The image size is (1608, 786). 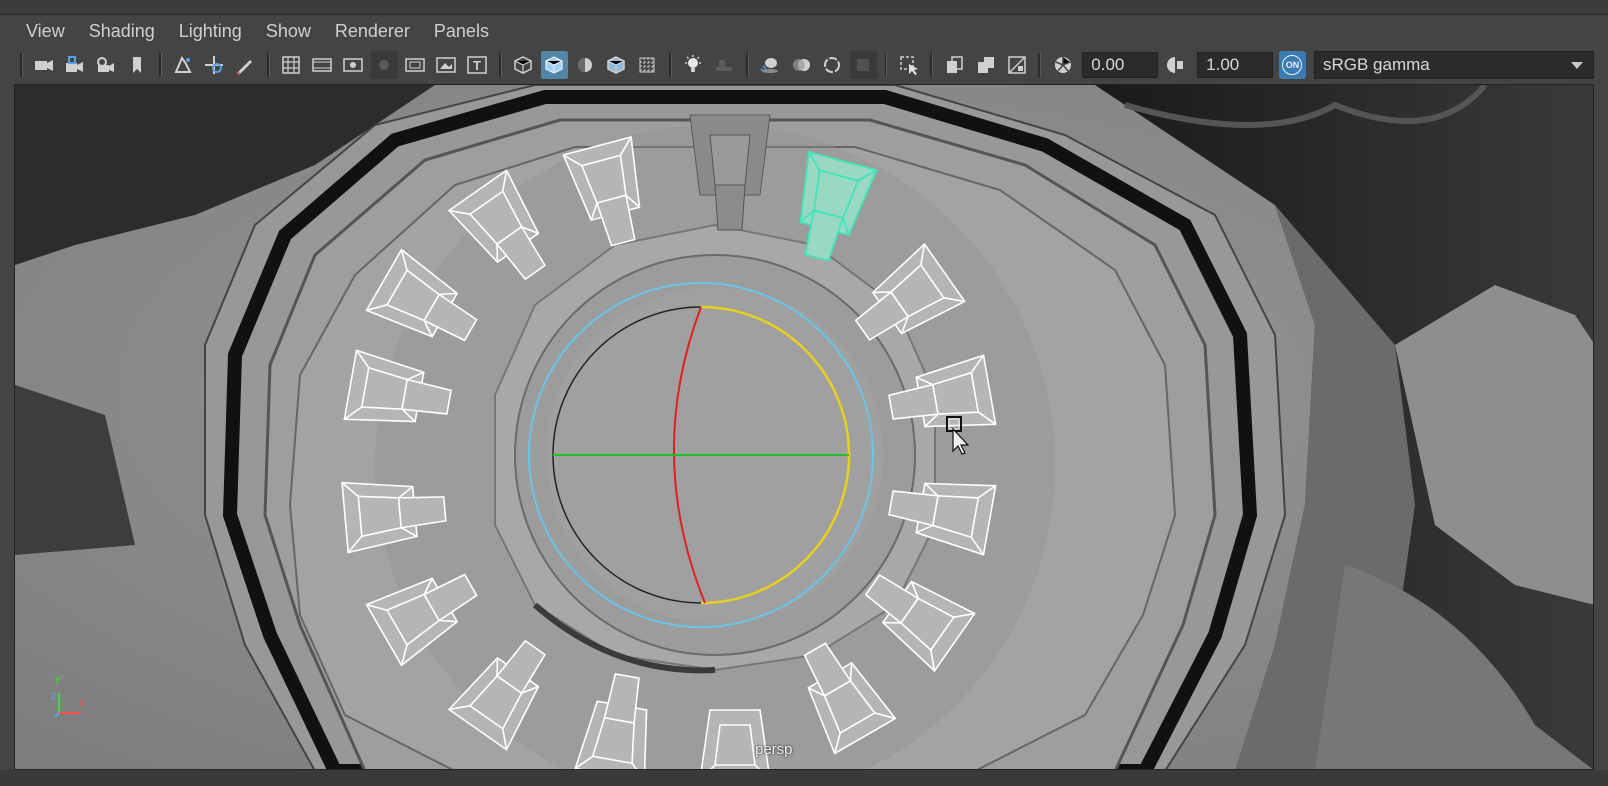 What do you see at coordinates (384, 65) in the screenshot?
I see `gate-mask-icon` at bounding box center [384, 65].